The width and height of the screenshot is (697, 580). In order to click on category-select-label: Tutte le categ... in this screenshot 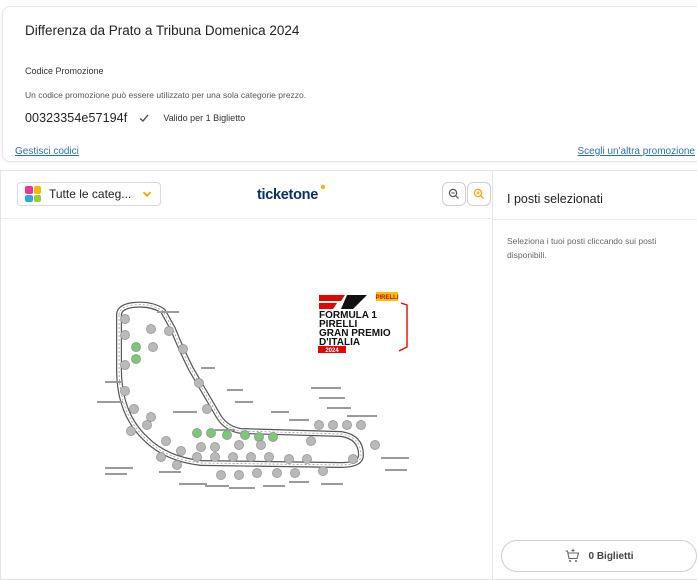, I will do `click(90, 194)`.